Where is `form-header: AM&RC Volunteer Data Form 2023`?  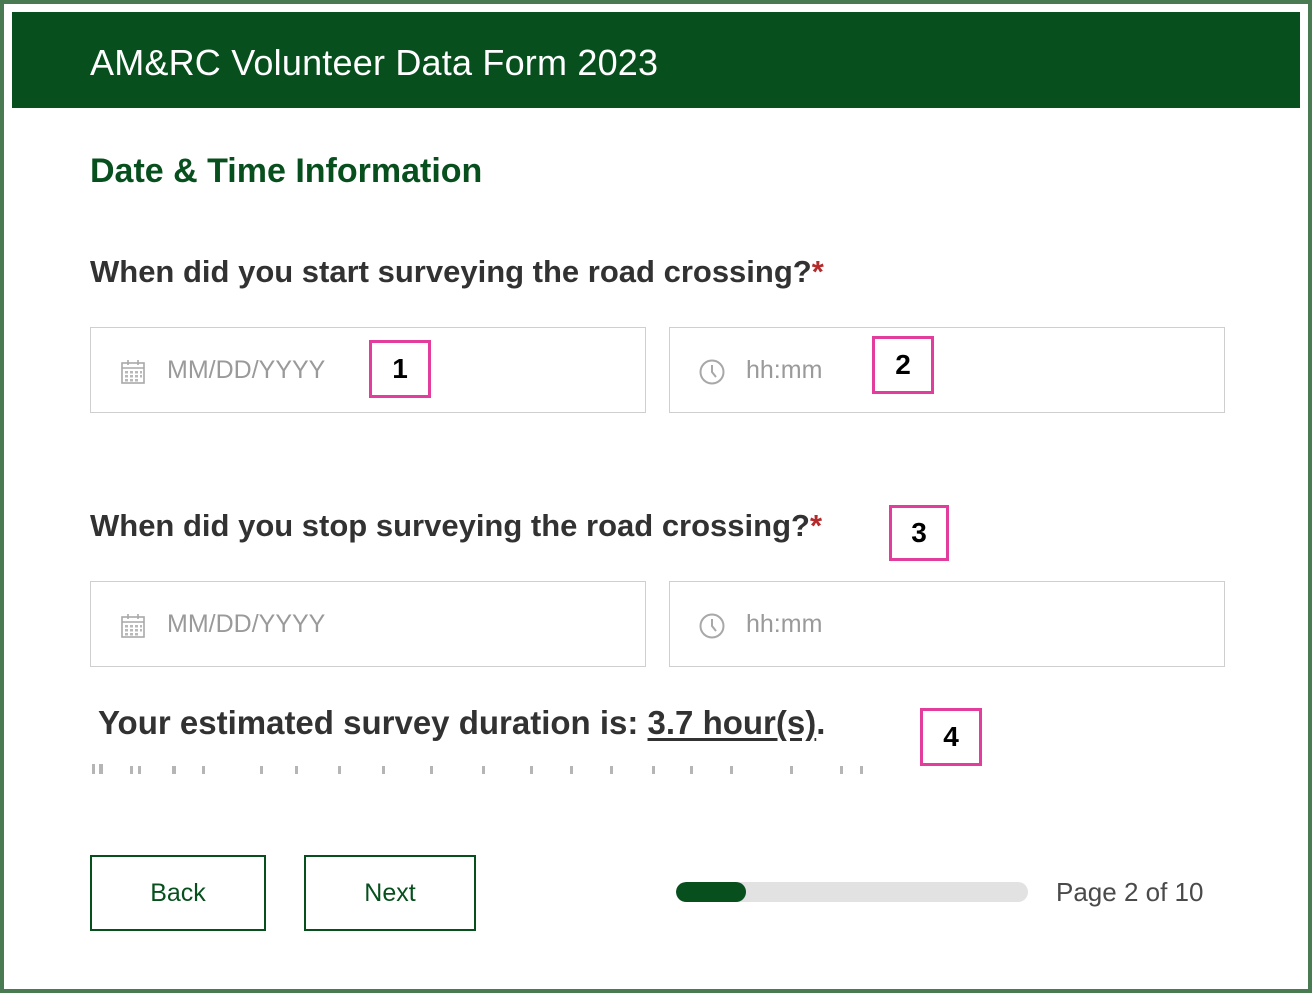
form-header: AM&RC Volunteer Data Form 2023 is located at coordinates (656, 60).